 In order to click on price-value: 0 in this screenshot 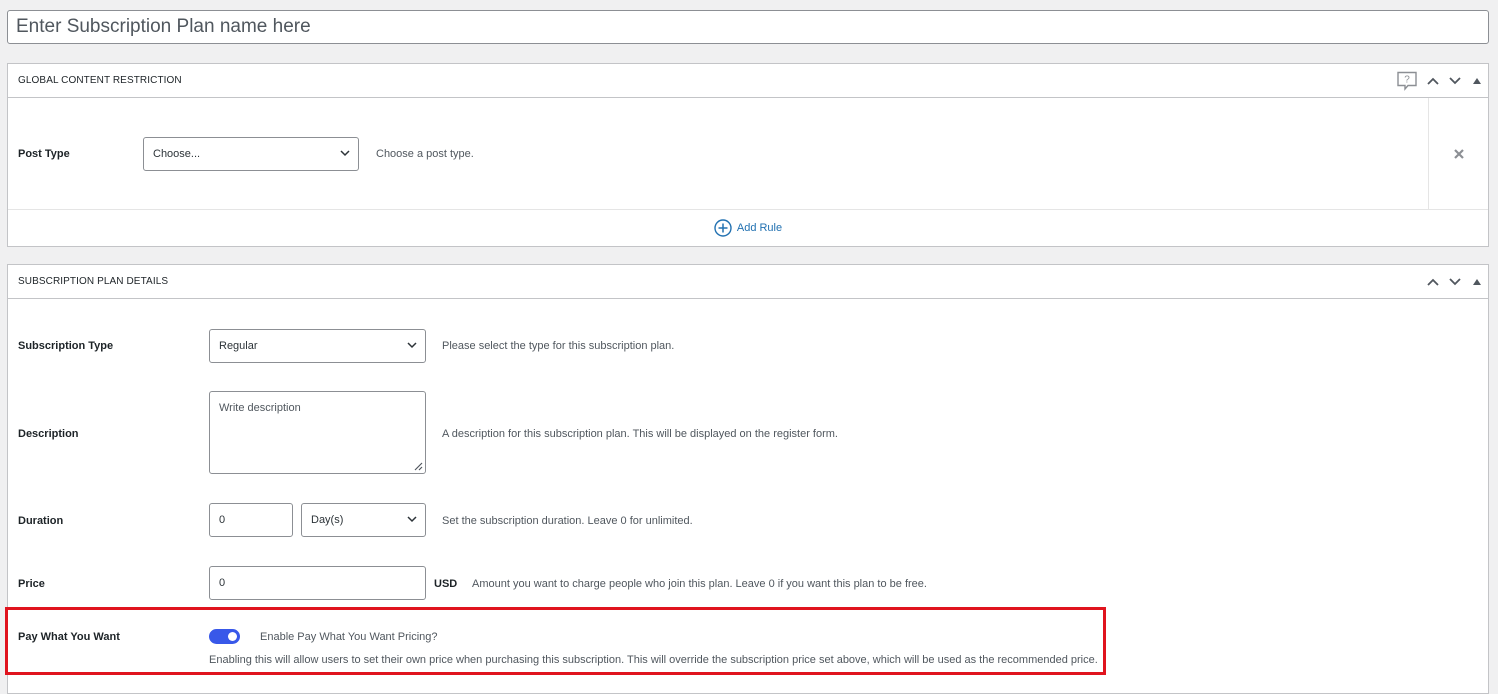, I will do `click(222, 583)`.